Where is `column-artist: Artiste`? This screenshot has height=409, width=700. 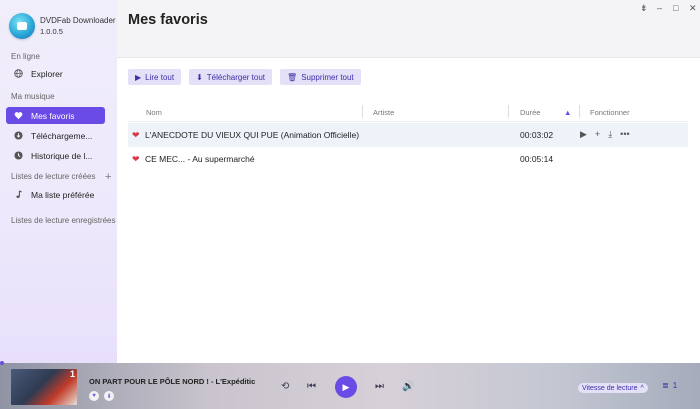
column-artist: Artiste is located at coordinates (383, 112).